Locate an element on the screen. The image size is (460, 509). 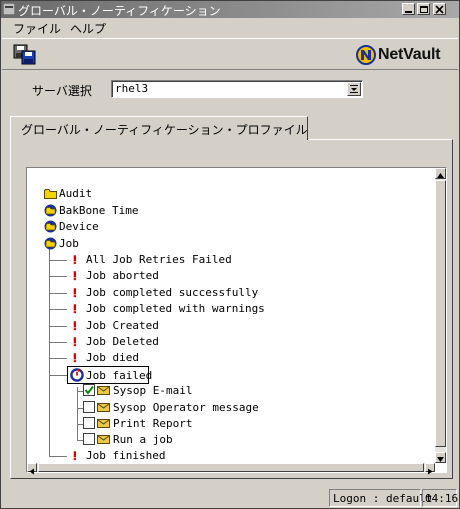
scroll-up-button is located at coordinates (440, 173).